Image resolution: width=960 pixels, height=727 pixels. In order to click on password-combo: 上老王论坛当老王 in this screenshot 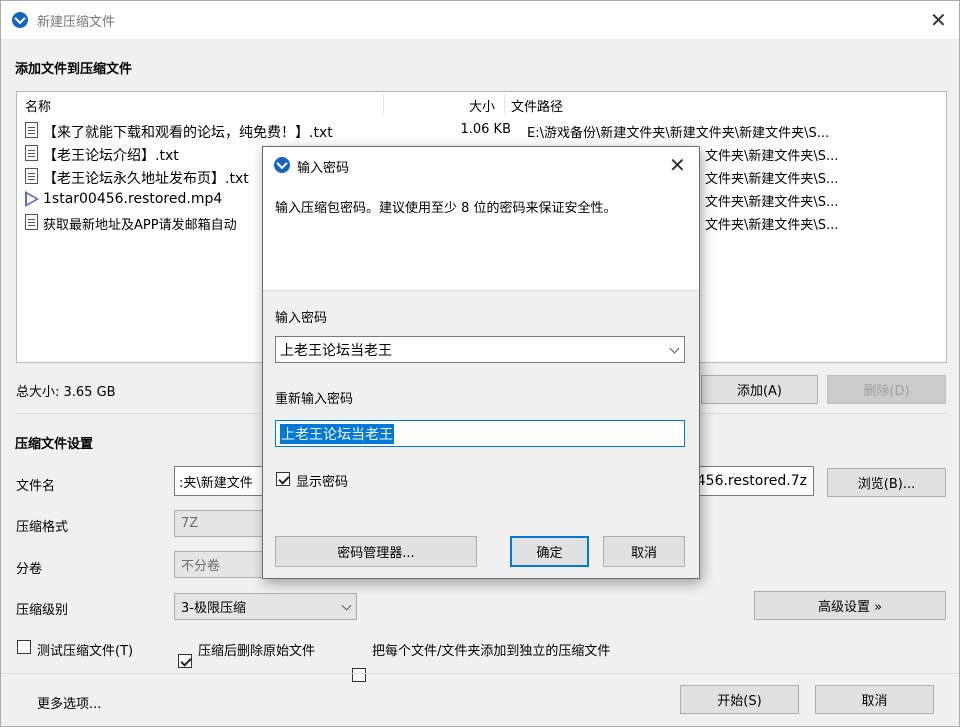, I will do `click(480, 349)`.